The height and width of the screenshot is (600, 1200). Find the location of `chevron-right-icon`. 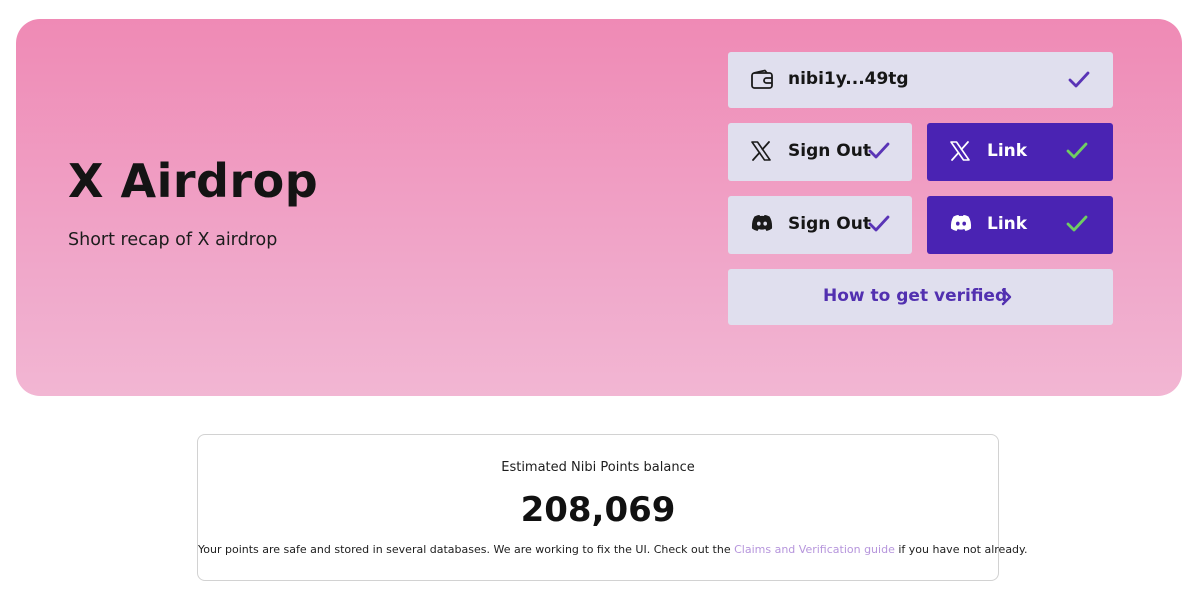

chevron-right-icon is located at coordinates (1006, 297).